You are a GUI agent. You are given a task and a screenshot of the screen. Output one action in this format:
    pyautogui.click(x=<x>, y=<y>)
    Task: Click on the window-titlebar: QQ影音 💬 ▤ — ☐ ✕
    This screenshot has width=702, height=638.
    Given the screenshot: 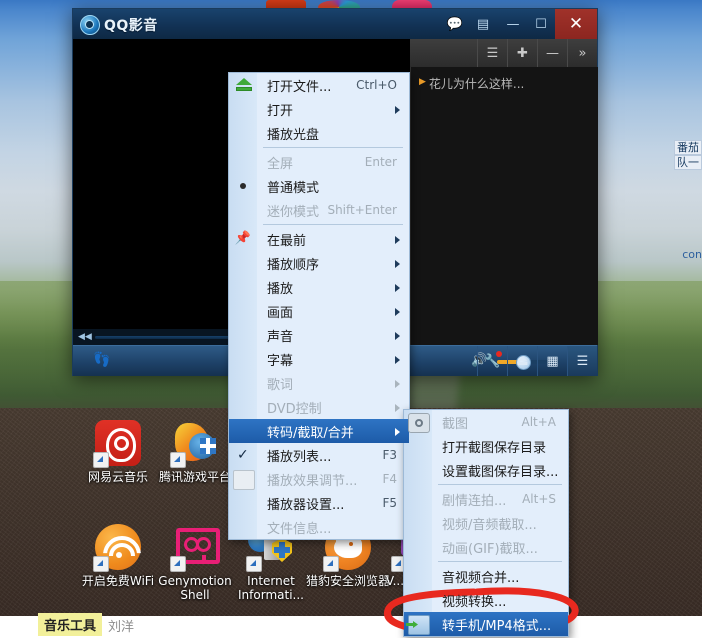 What is the action you would take?
    pyautogui.click(x=335, y=24)
    